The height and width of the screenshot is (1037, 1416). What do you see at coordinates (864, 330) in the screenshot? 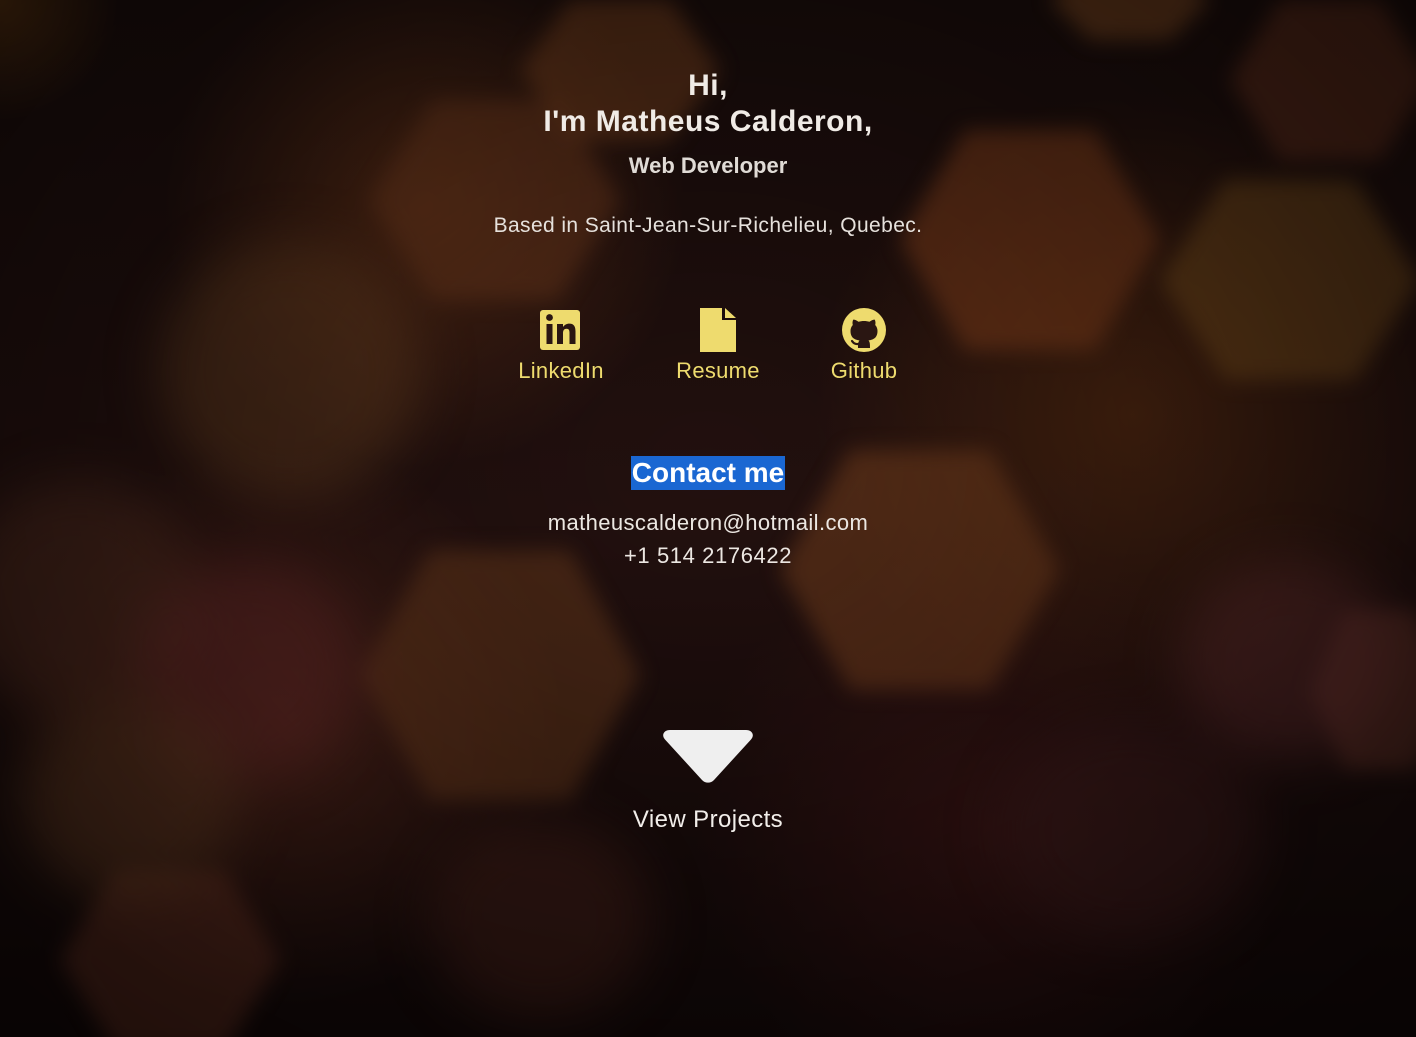
I see `github-icon` at bounding box center [864, 330].